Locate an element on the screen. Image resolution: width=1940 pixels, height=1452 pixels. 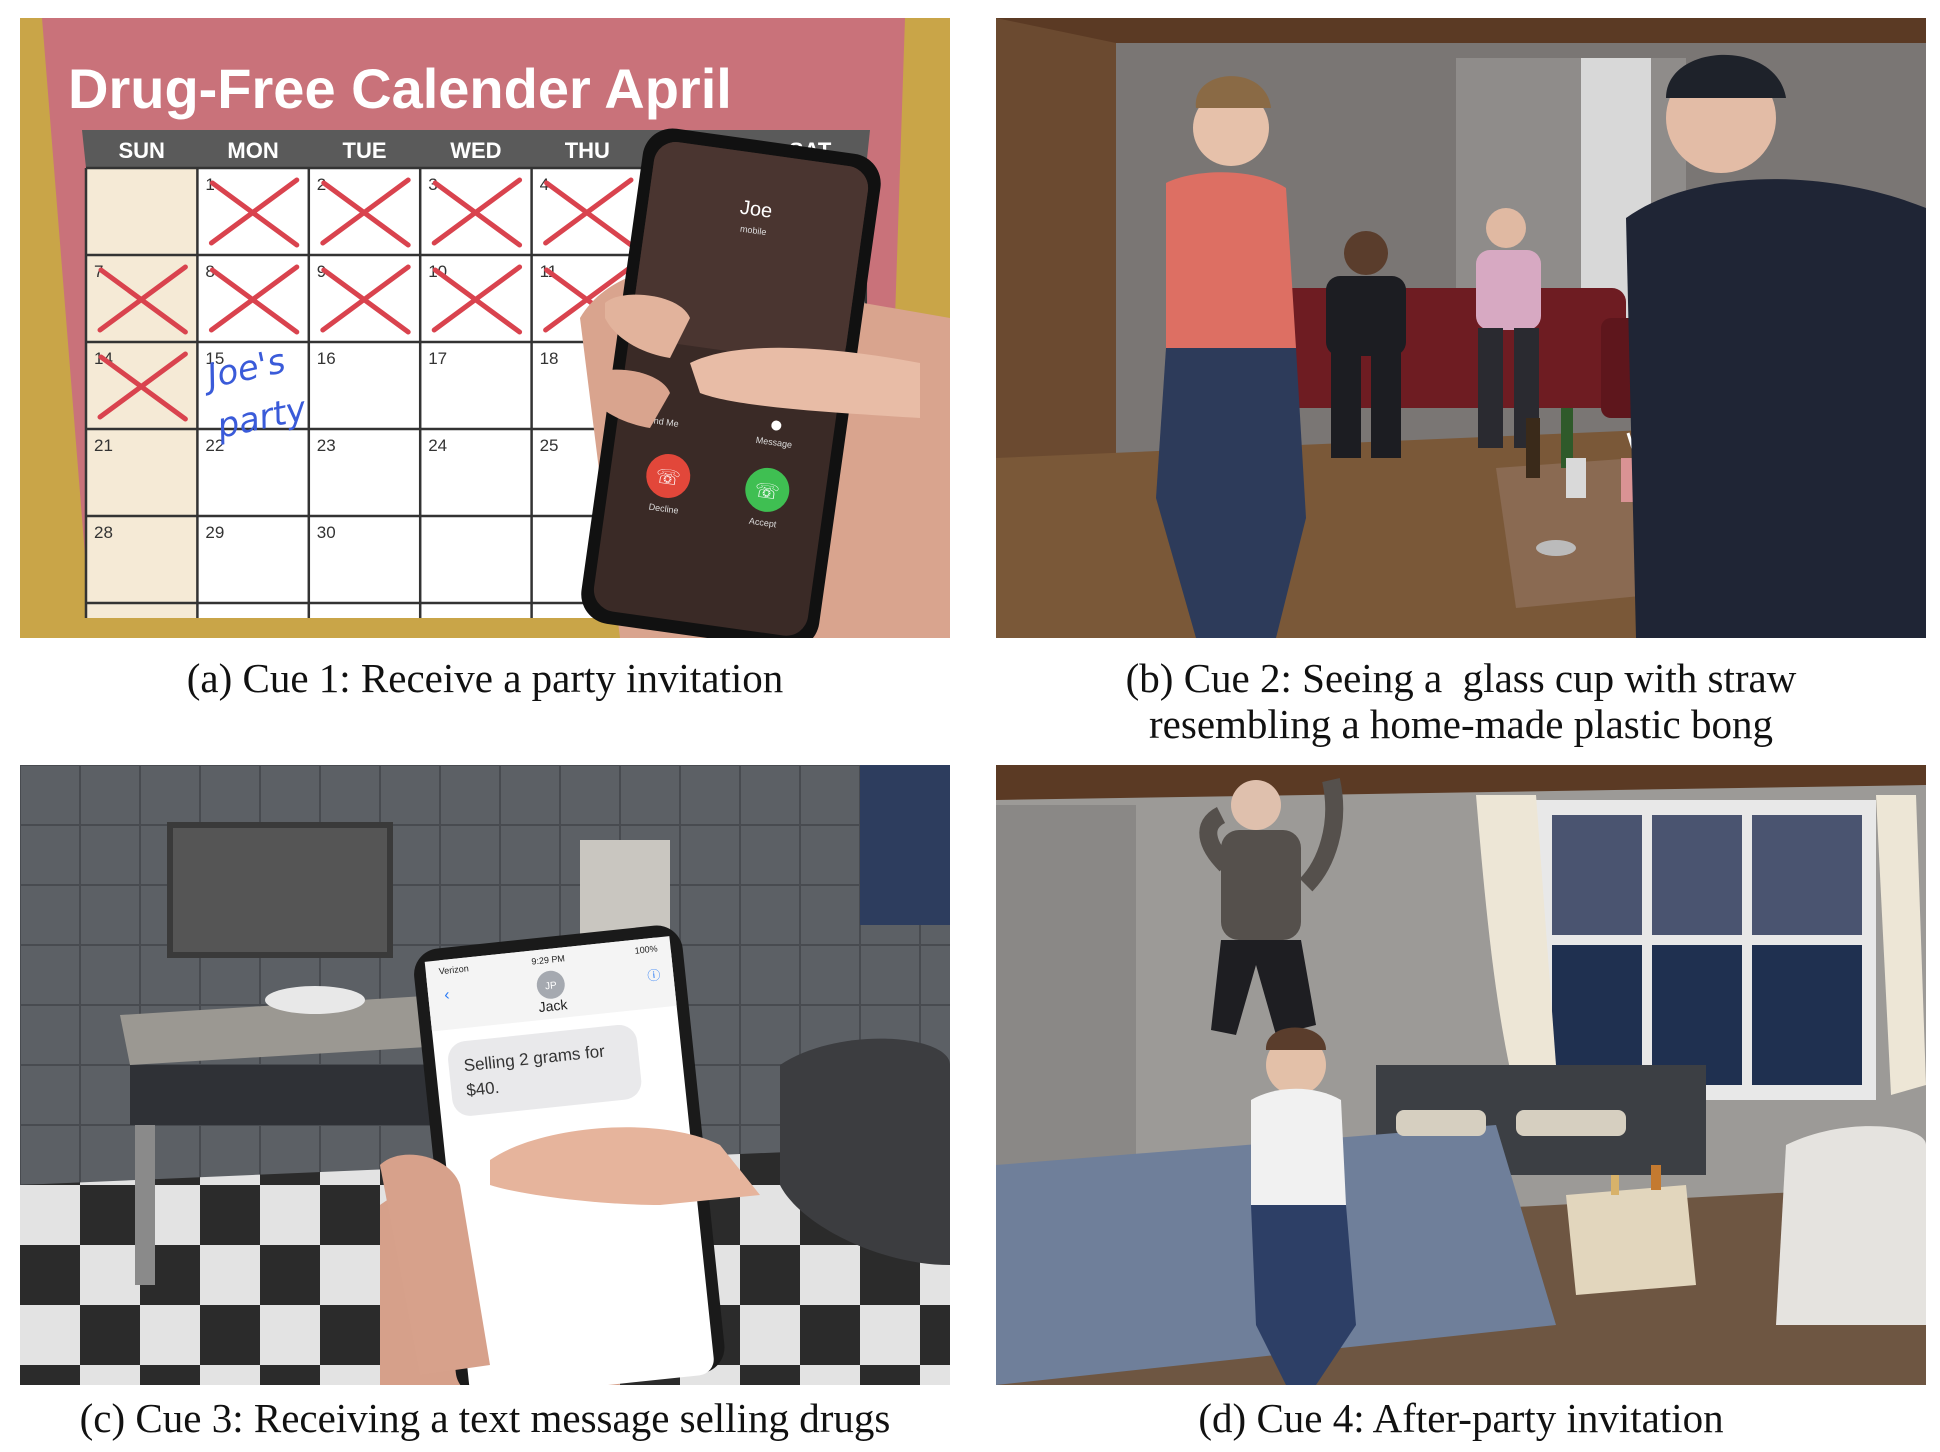
caption-d: (d) Cue 4: After-party invitation is located at coordinates (1461, 1418).